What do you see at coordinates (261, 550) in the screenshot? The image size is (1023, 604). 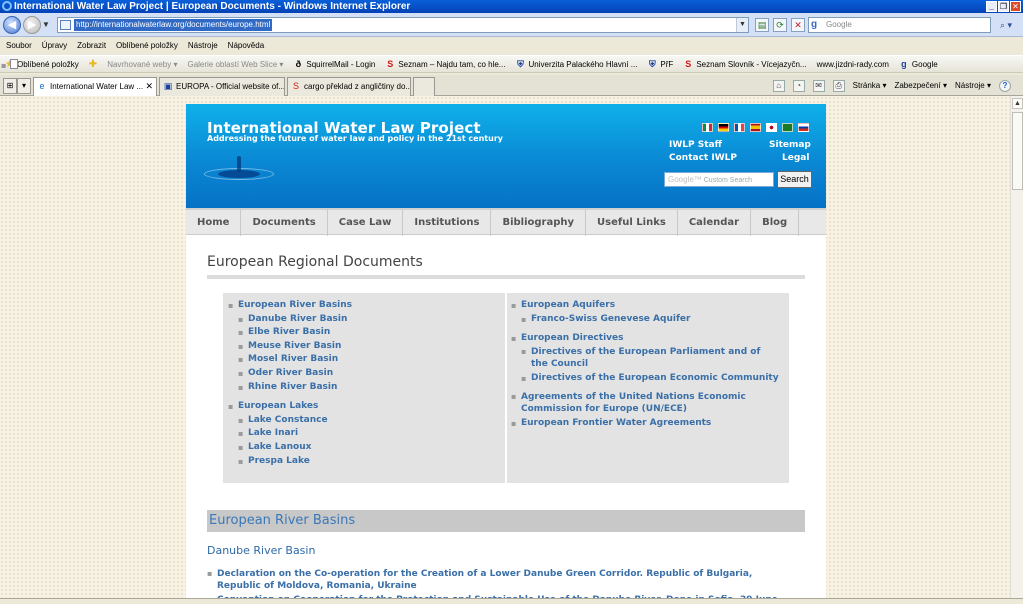 I see `river-heading: Danube River Basin` at bounding box center [261, 550].